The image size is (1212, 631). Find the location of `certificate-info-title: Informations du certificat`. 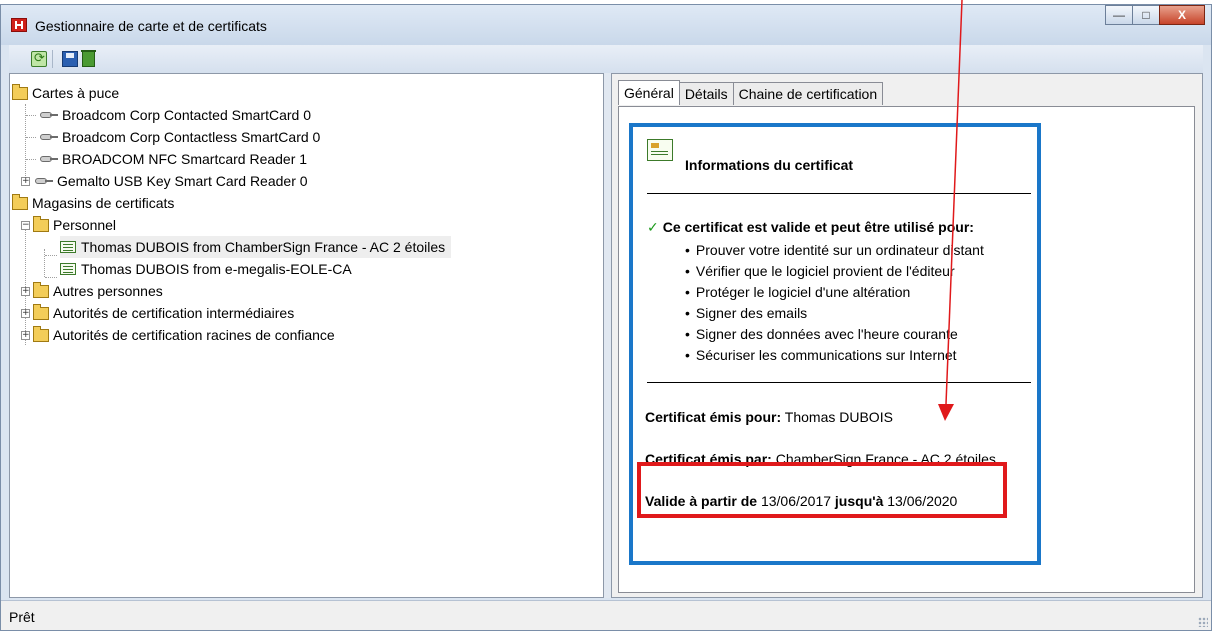

certificate-info-title: Informations du certificat is located at coordinates (769, 165).